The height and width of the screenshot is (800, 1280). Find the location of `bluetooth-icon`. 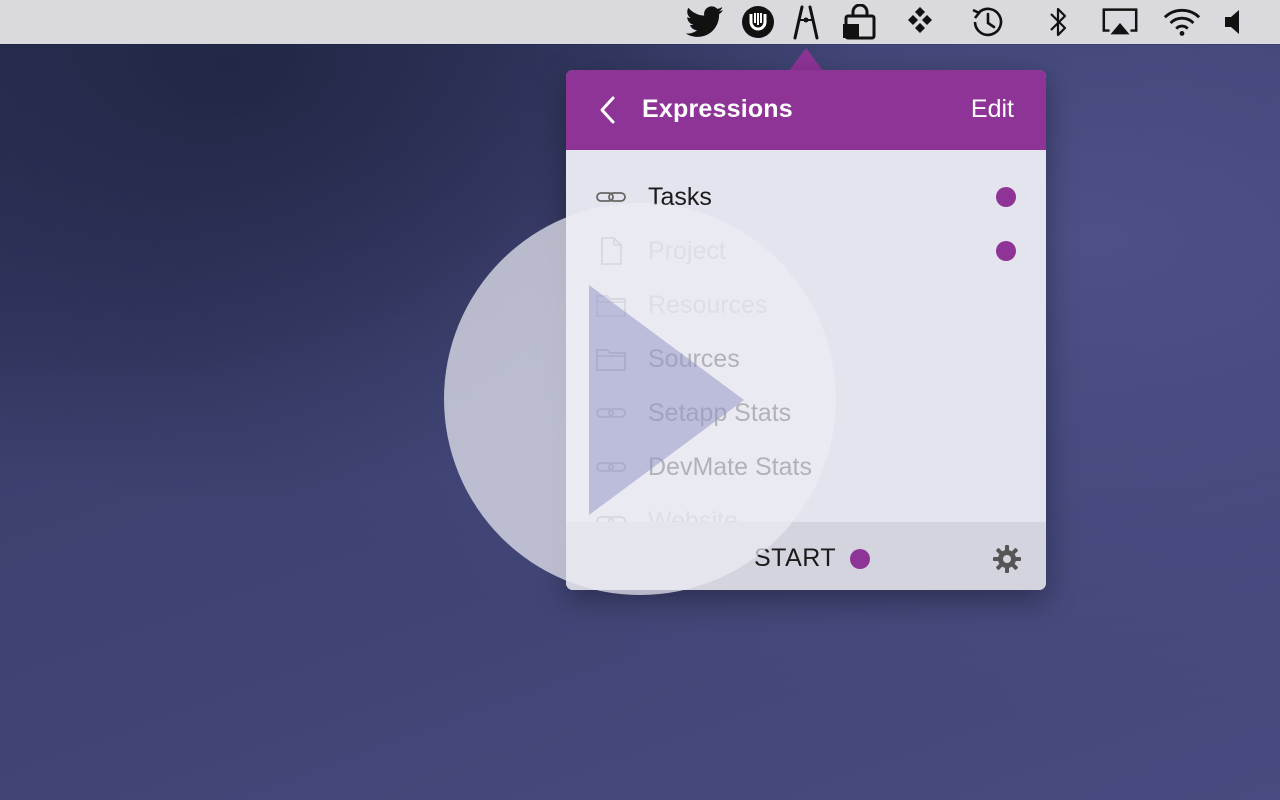

bluetooth-icon is located at coordinates (1058, 22).